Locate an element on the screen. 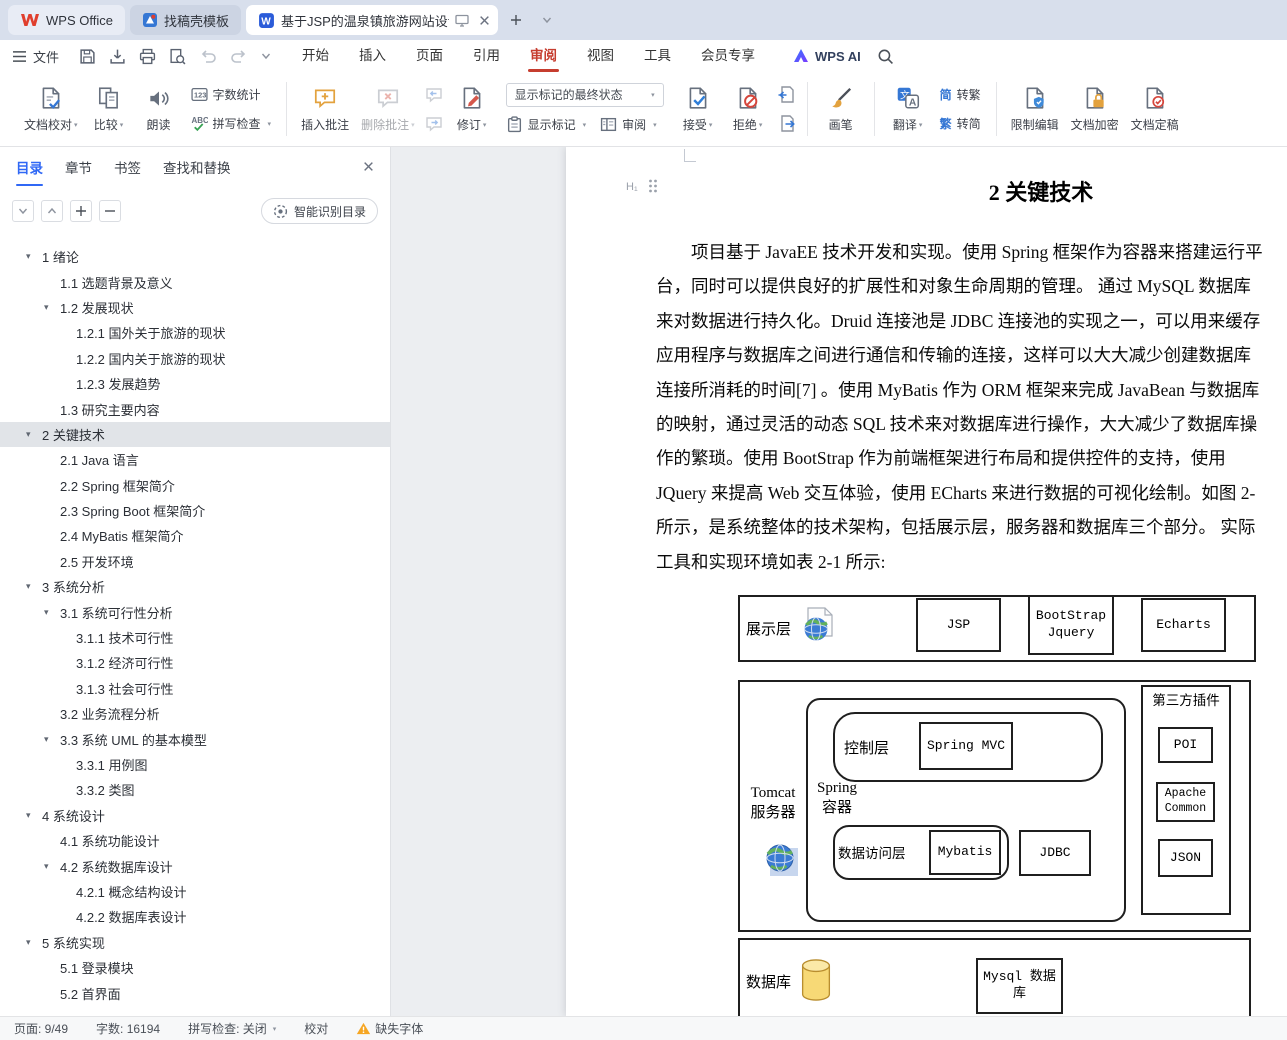 The height and width of the screenshot is (1040, 1287). toc-item: 4.2.2 数据库表设计 is located at coordinates (195, 916).